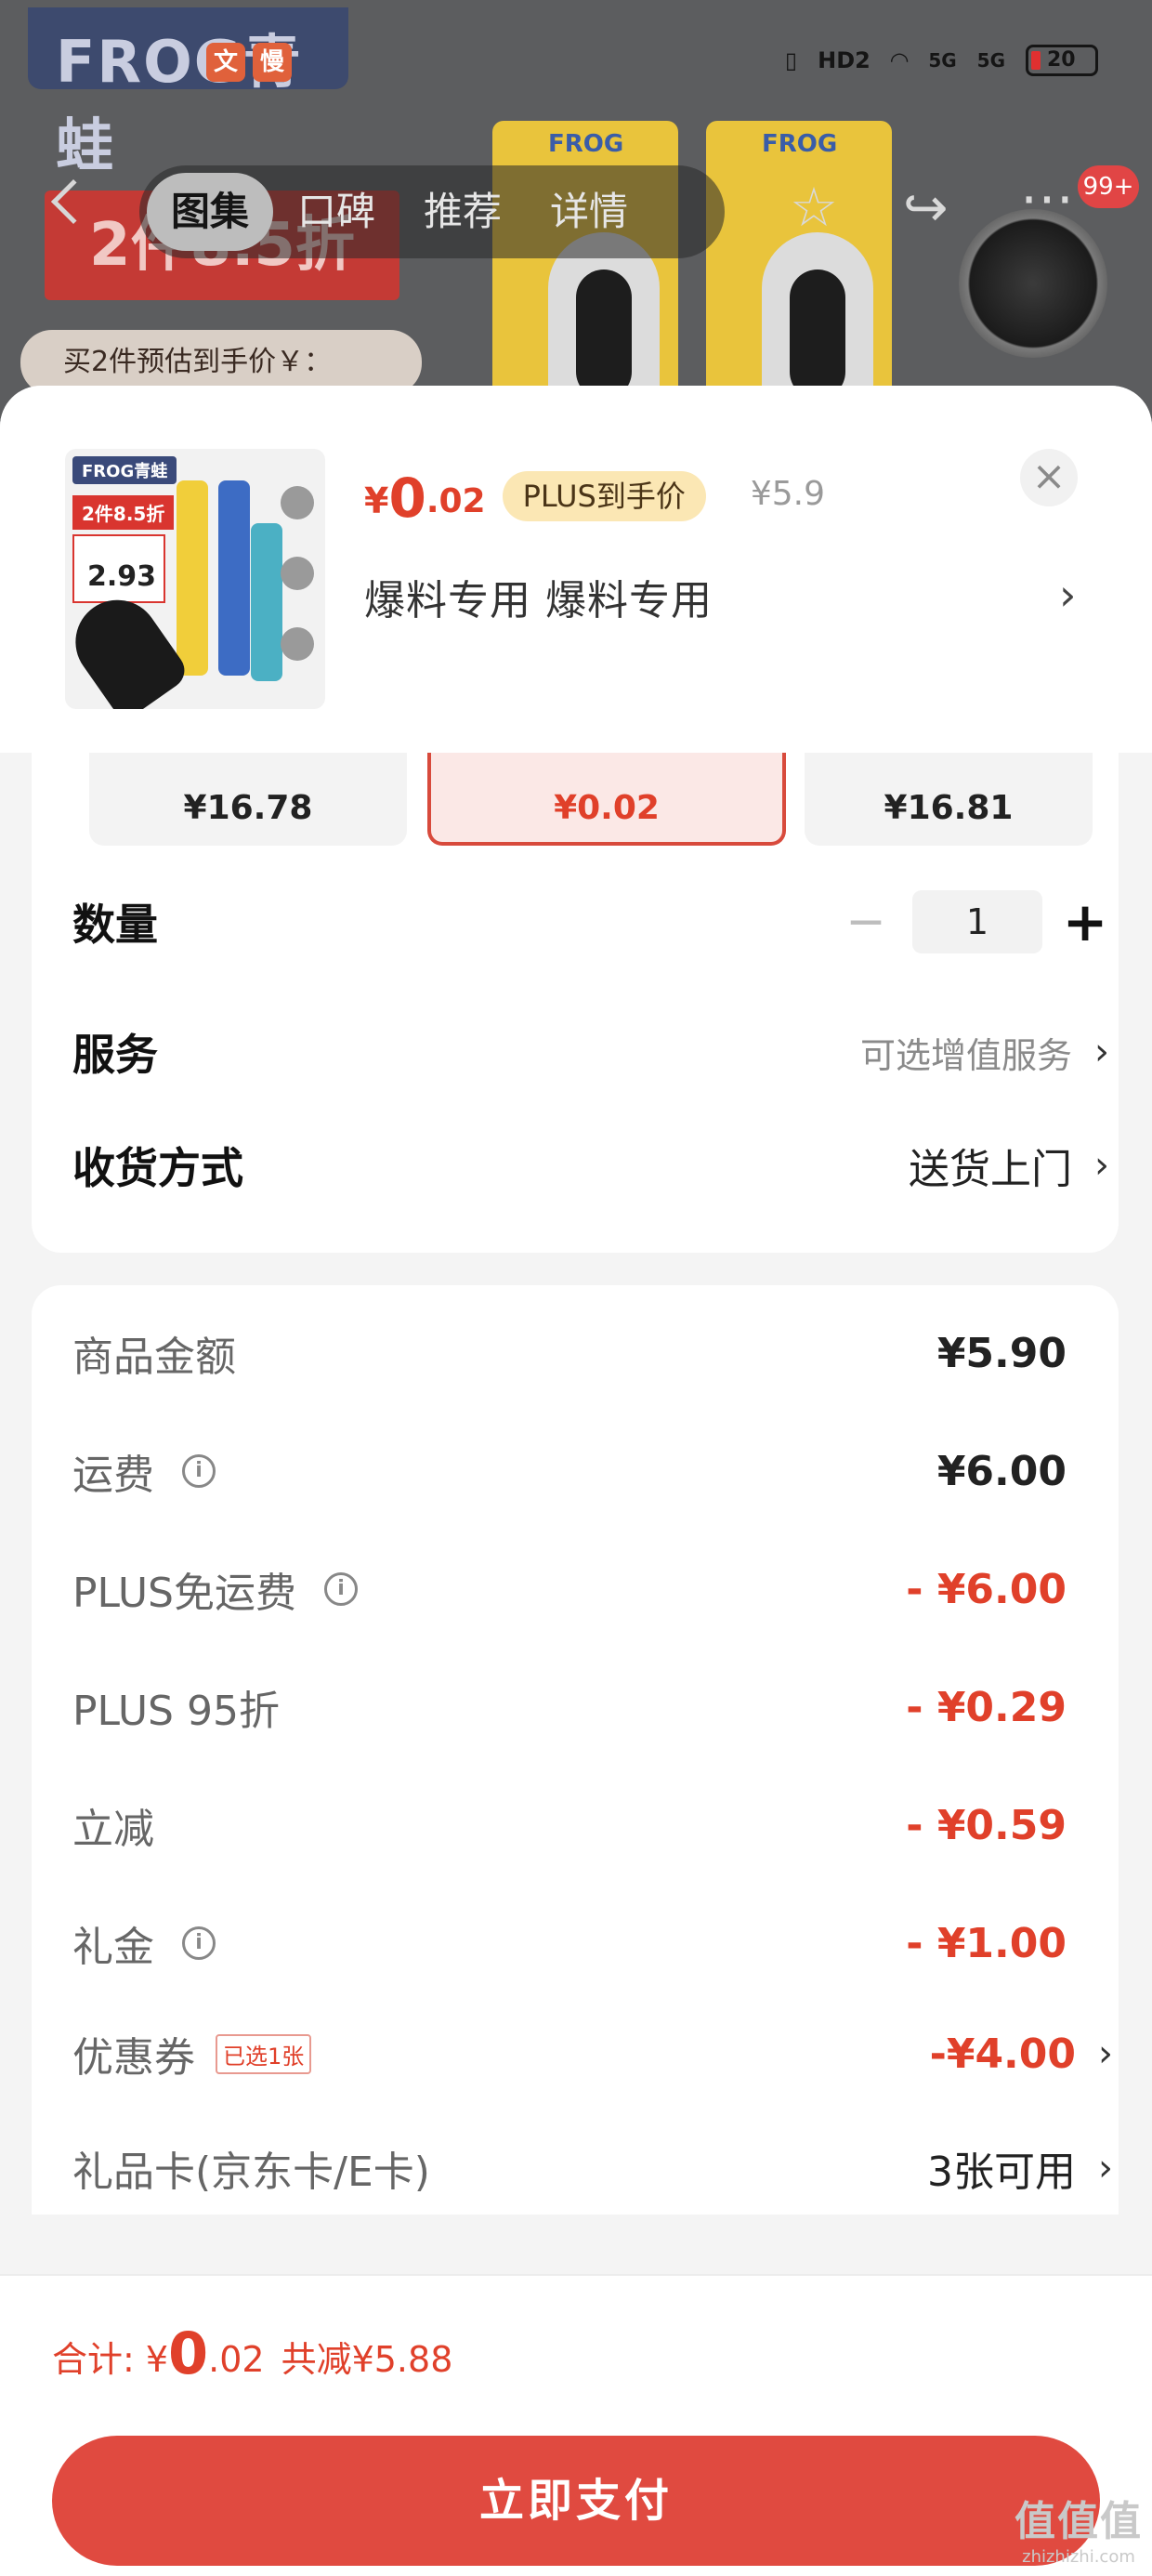  I want to click on total-decimal: .02, so click(236, 2359).